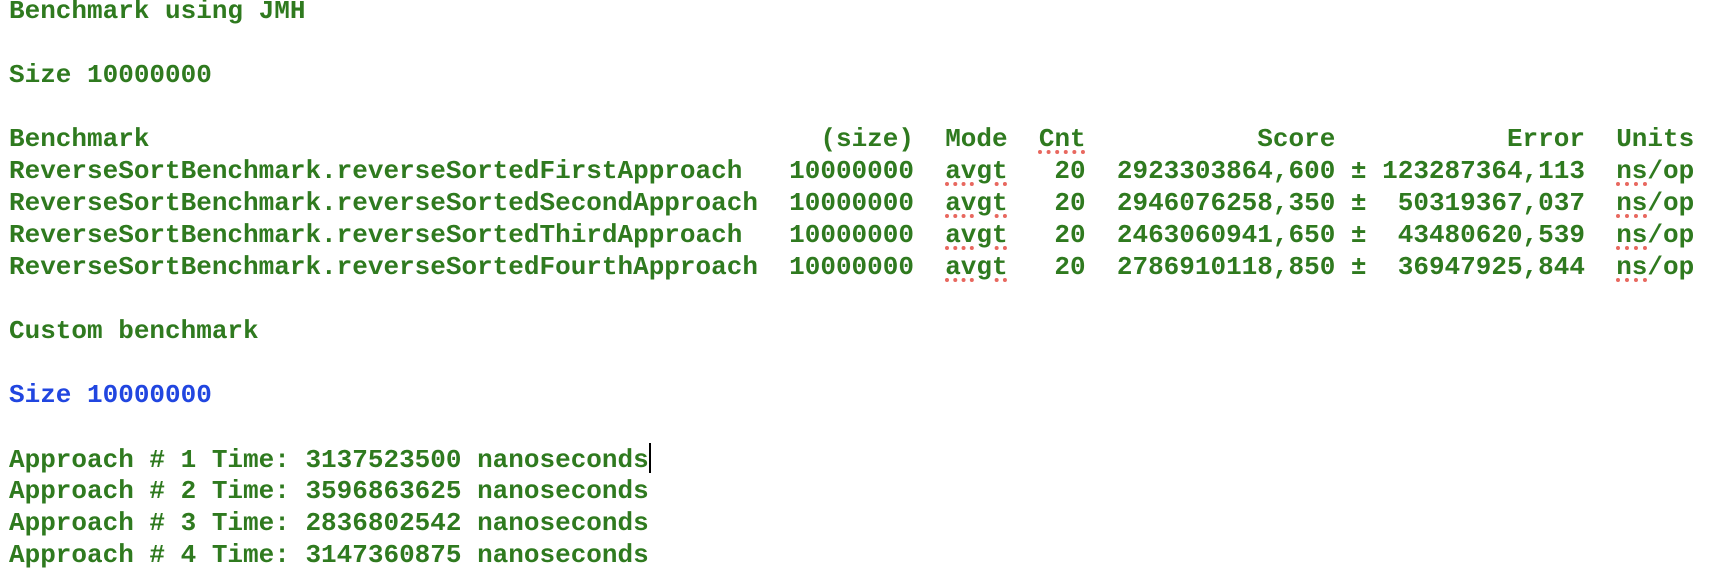  What do you see at coordinates (1545, 139) in the screenshot?
I see `error-value: Error` at bounding box center [1545, 139].